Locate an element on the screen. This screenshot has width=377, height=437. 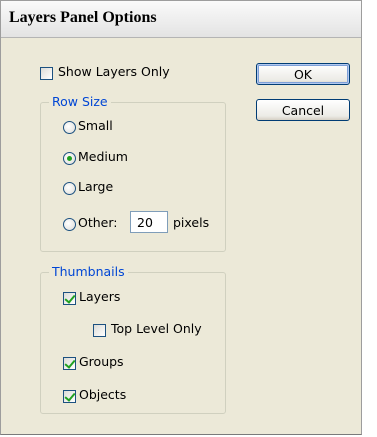
dialog-title: Layers Panel Options is located at coordinates (83, 17).